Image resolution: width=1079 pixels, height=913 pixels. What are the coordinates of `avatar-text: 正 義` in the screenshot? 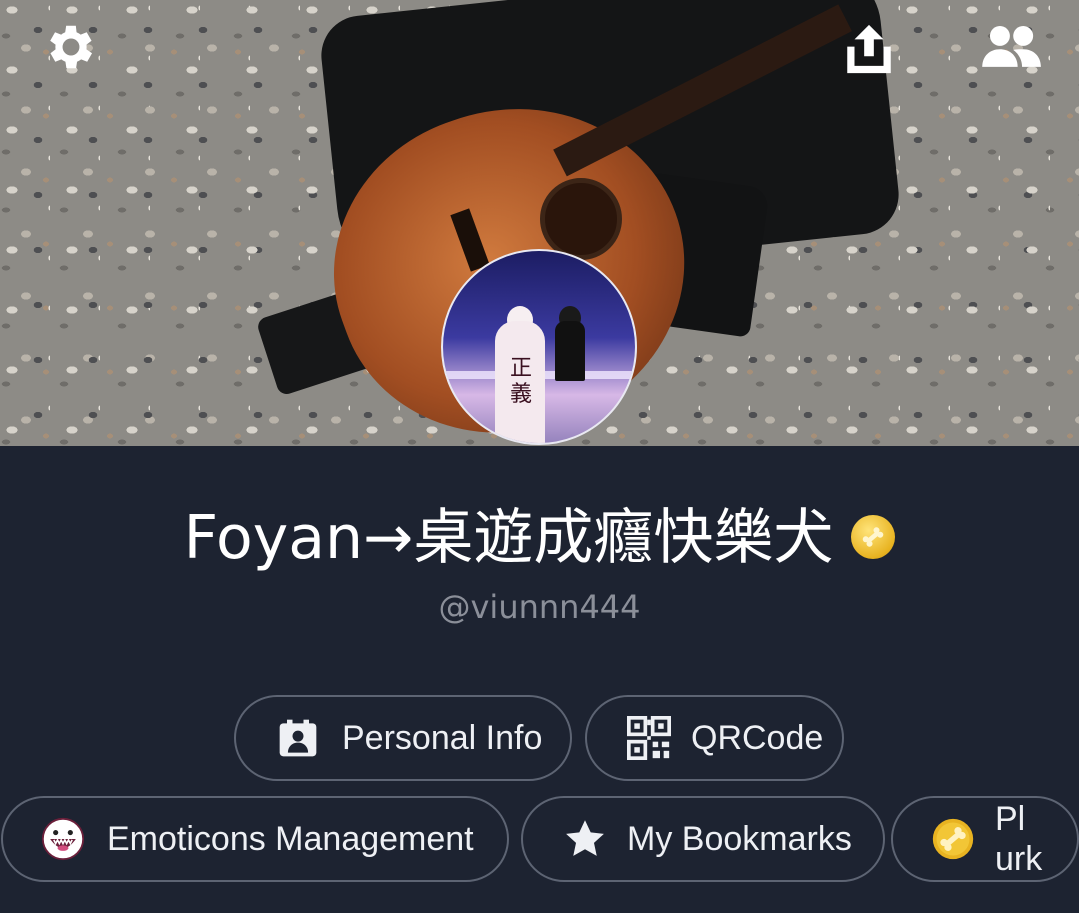 It's located at (520, 381).